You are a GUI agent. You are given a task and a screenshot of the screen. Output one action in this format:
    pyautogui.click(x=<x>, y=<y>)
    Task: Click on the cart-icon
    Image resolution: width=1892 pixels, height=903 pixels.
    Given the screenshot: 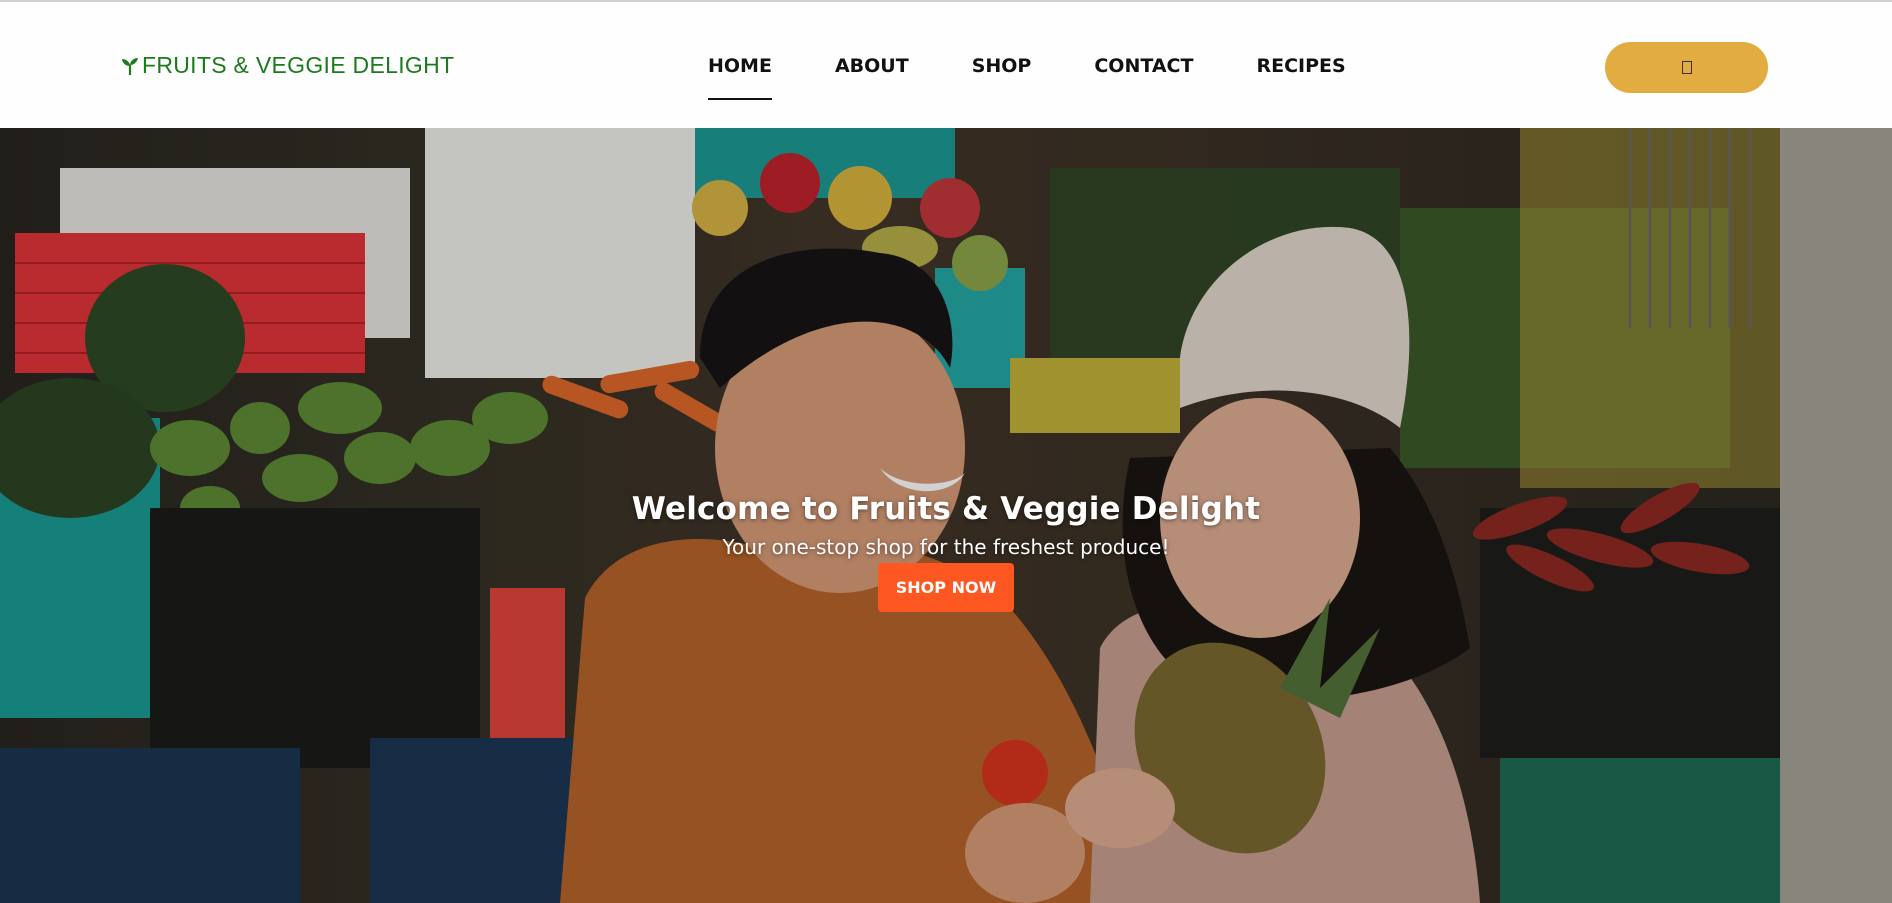 What is the action you would take?
    pyautogui.click(x=1686, y=67)
    